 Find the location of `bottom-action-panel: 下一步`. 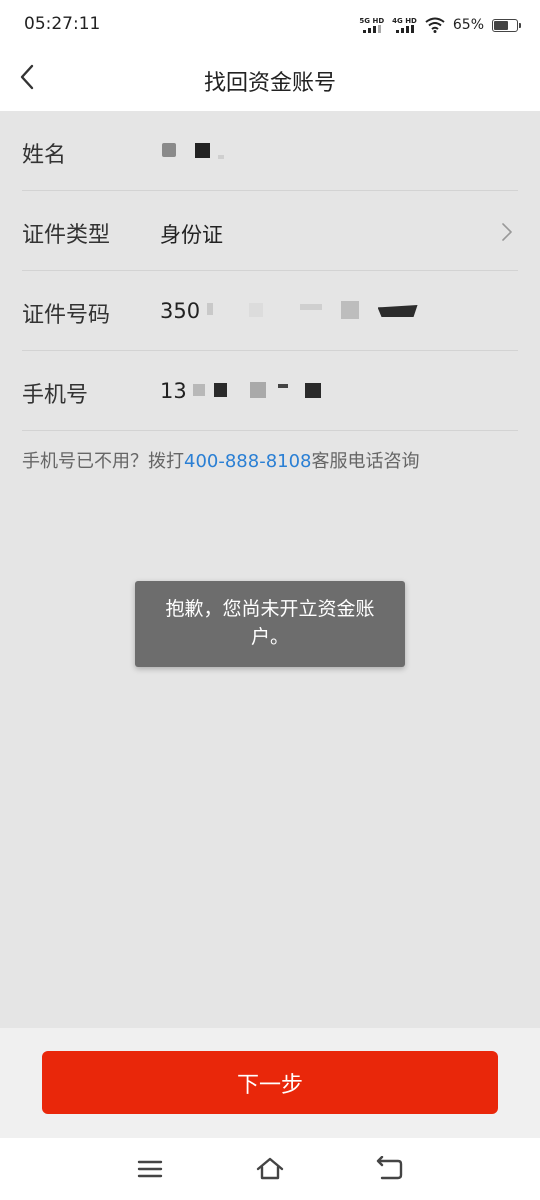

bottom-action-panel: 下一步 is located at coordinates (270, 1083).